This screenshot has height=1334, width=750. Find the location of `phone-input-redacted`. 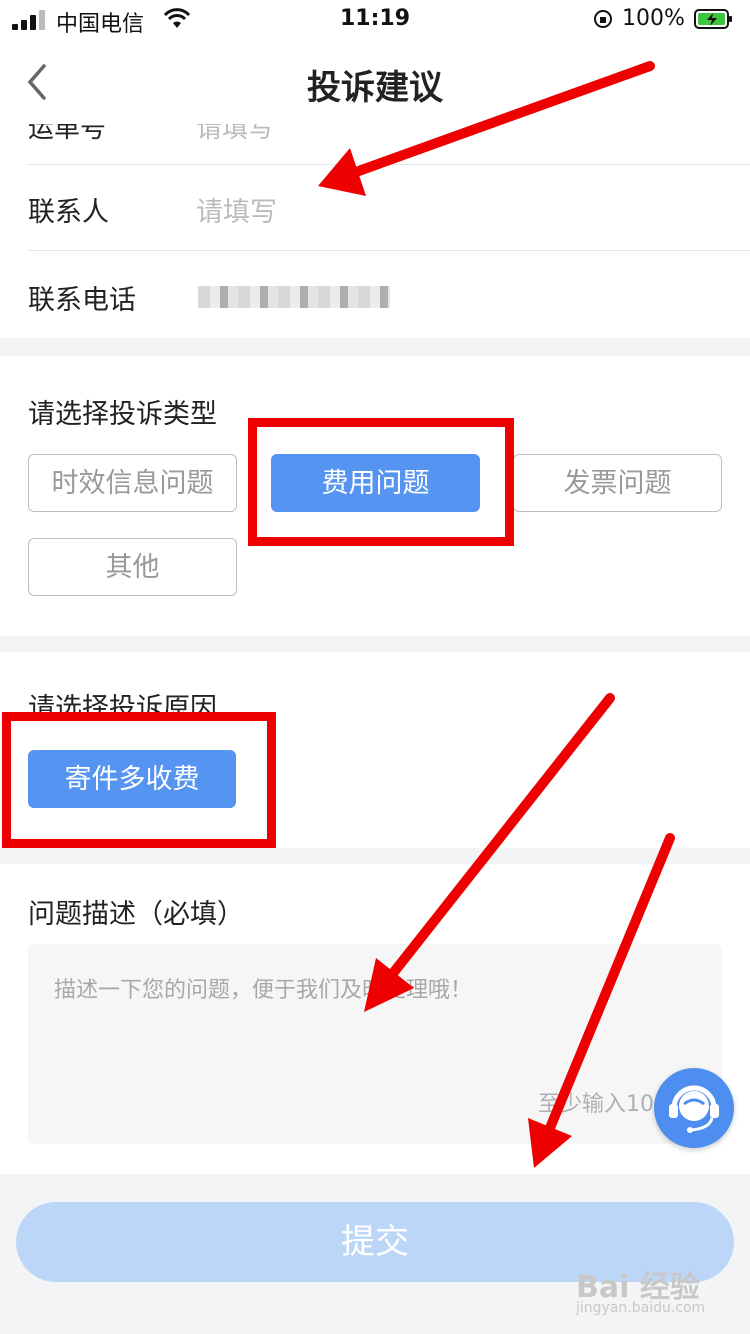

phone-input-redacted is located at coordinates (294, 297).